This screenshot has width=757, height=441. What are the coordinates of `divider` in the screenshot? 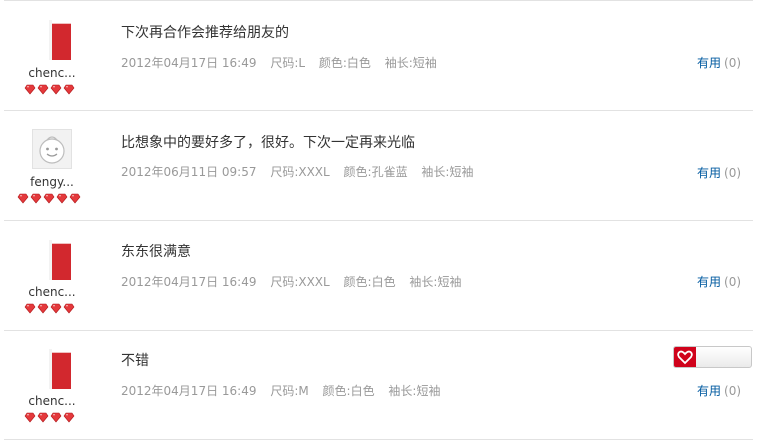 It's located at (378, 439).